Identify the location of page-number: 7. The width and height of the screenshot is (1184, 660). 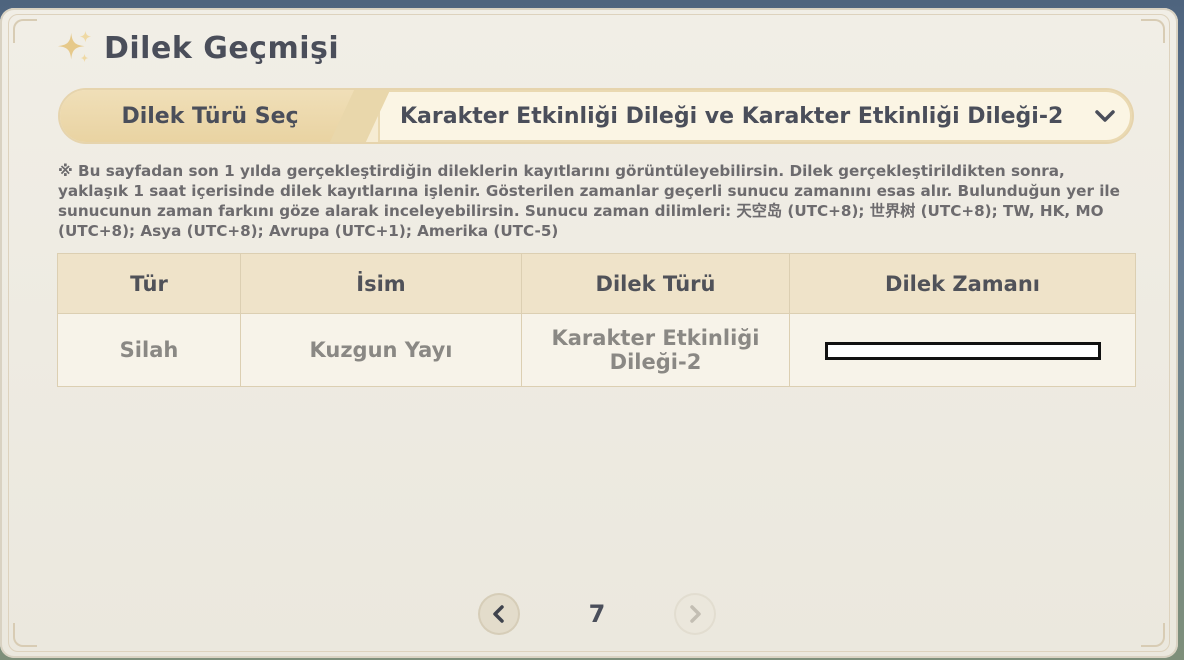
(597, 614).